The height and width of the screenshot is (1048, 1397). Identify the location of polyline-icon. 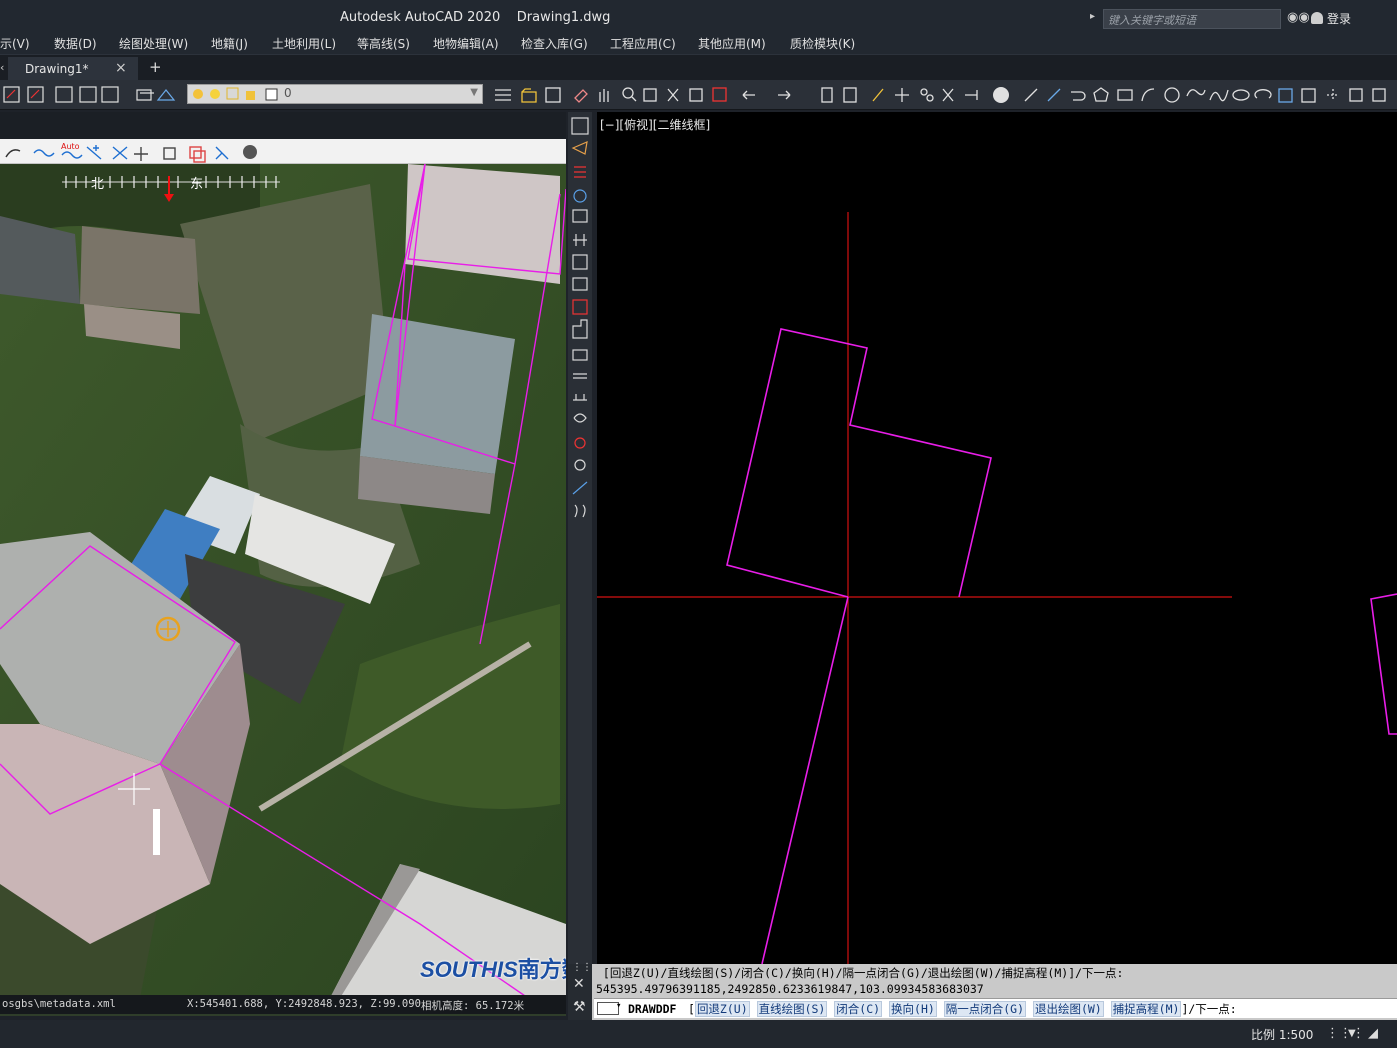
(1078, 96).